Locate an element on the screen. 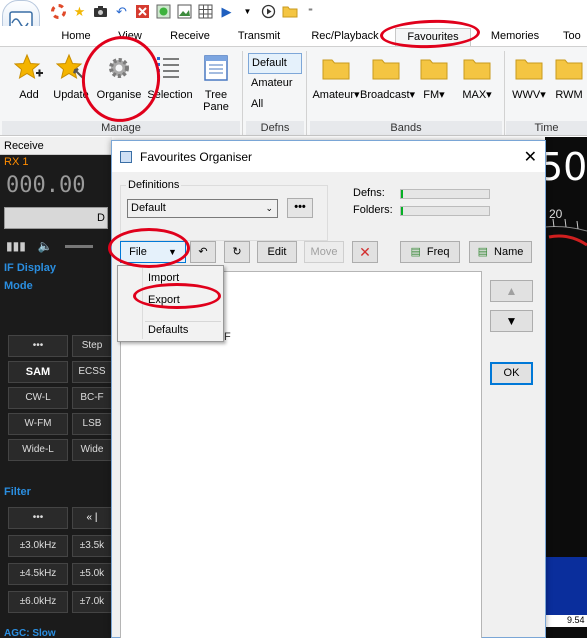 Image resolution: width=587 pixels, height=638 pixels. mode-more-button: ••• is located at coordinates (38, 346).